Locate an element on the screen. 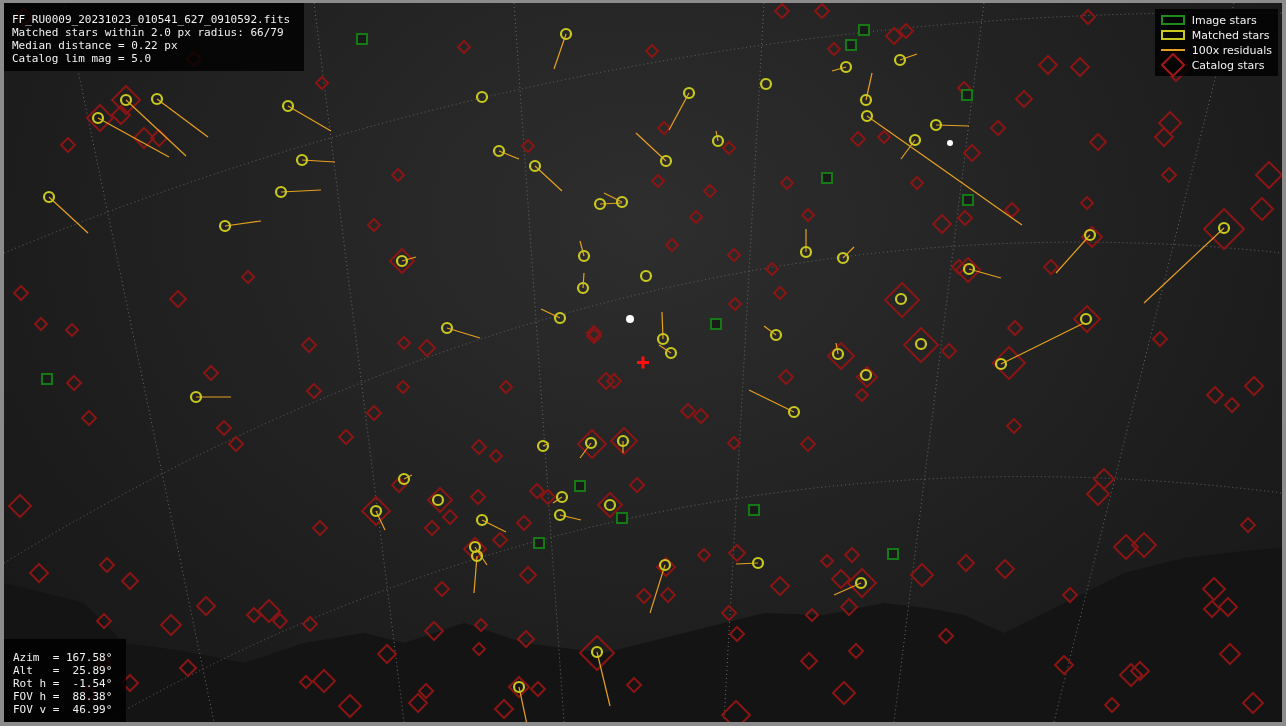  info-text: Catalog lim mag = 5.0 is located at coordinates (82, 58).